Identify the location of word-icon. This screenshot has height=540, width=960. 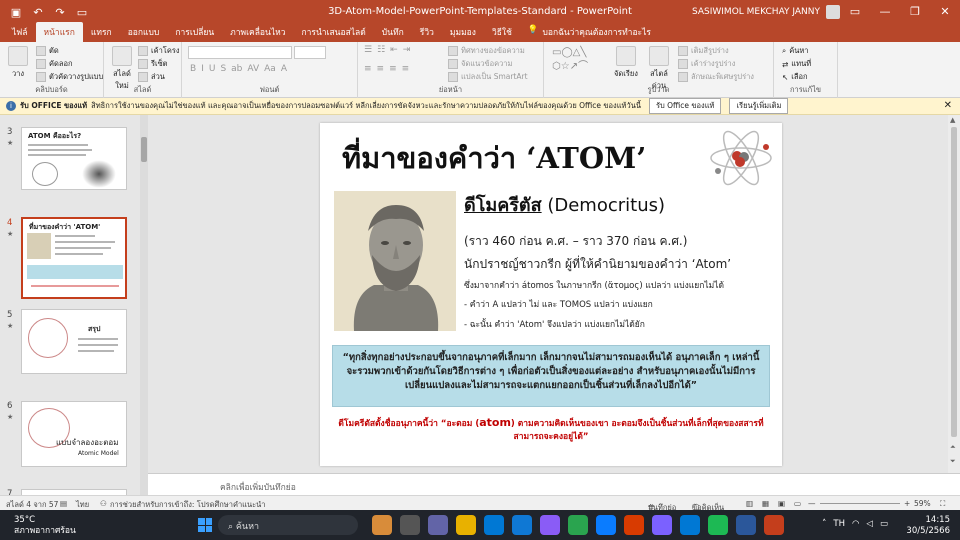
(746, 525).